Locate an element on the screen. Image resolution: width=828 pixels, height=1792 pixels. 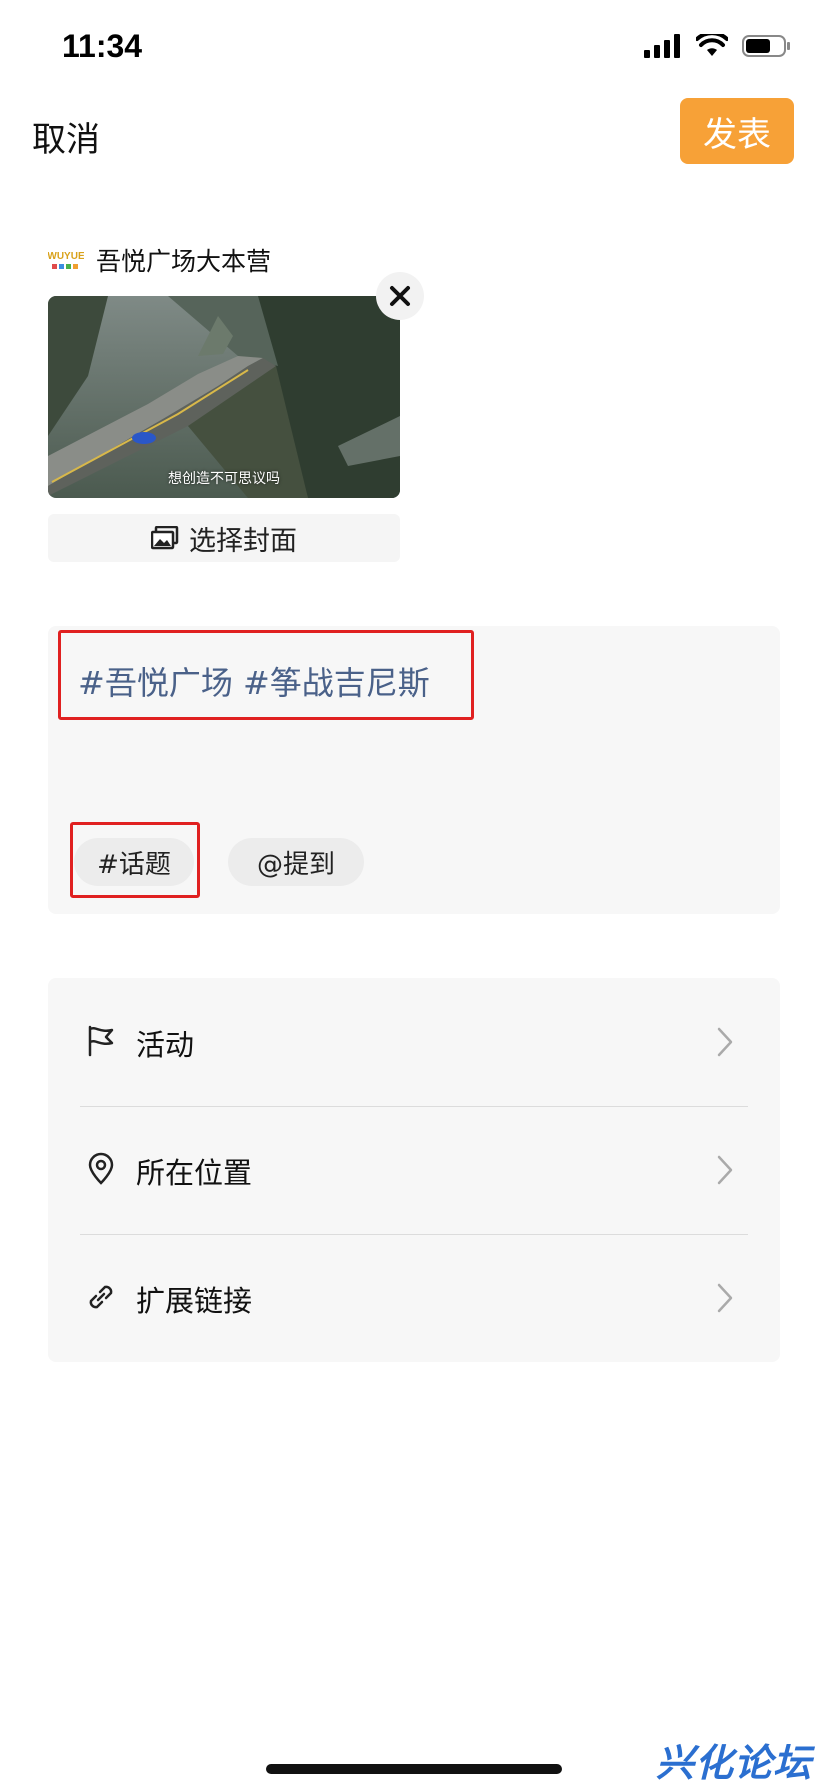
watermark-logo: 兴化论坛 is located at coordinates (734, 1763).